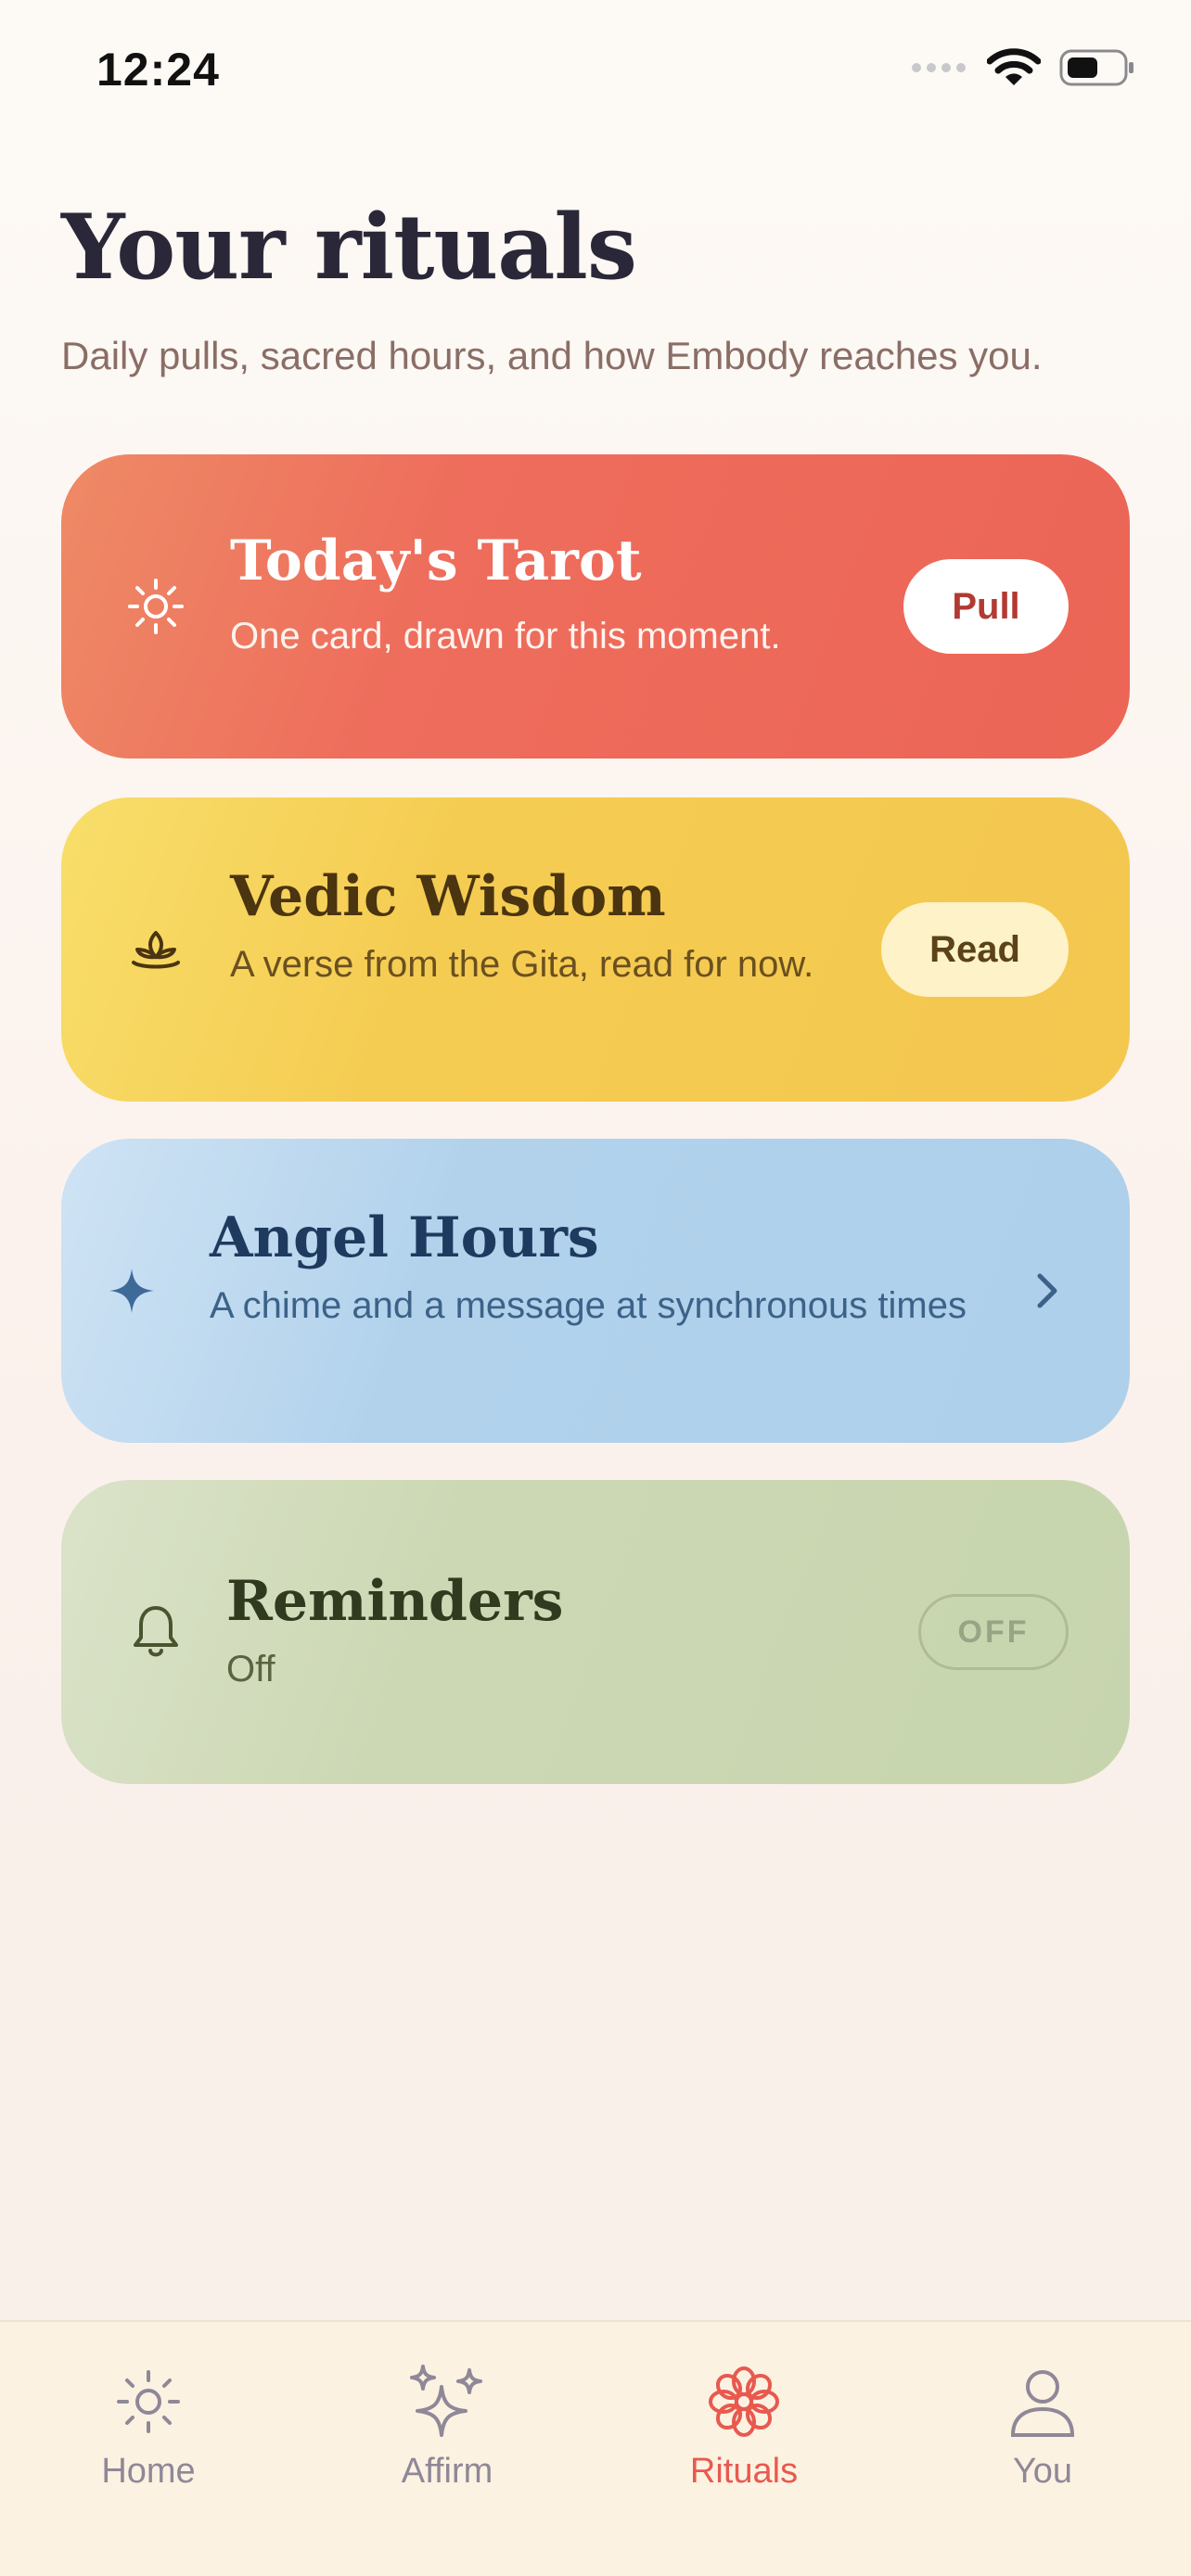 This screenshot has width=1191, height=2576. I want to click on read-button: Read, so click(975, 950).